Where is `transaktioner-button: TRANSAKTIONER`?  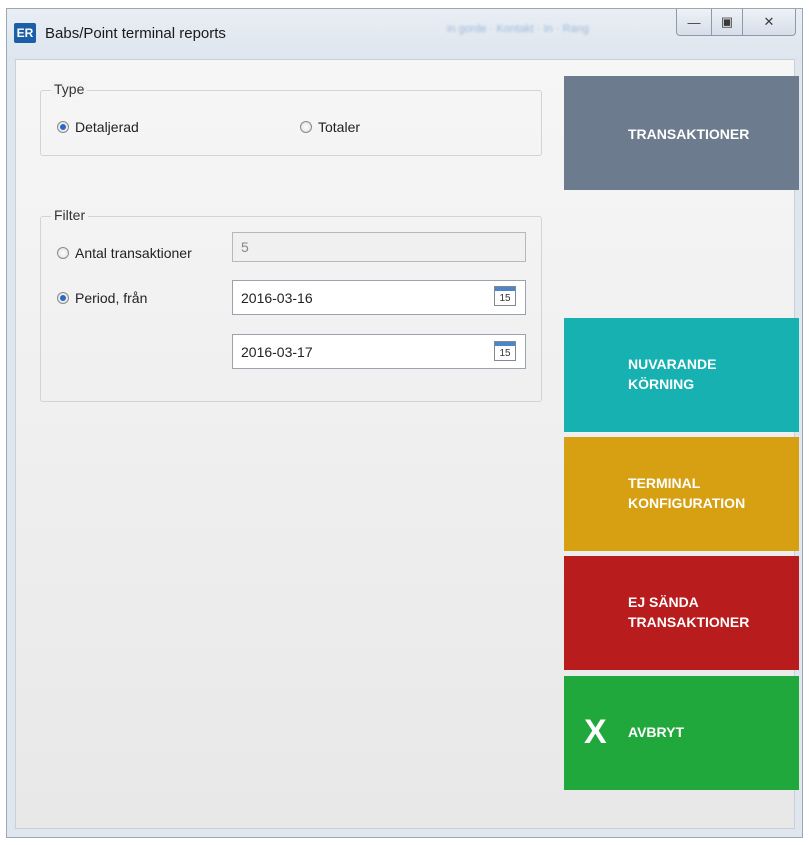
transaktioner-button: TRANSAKTIONER is located at coordinates (681, 133).